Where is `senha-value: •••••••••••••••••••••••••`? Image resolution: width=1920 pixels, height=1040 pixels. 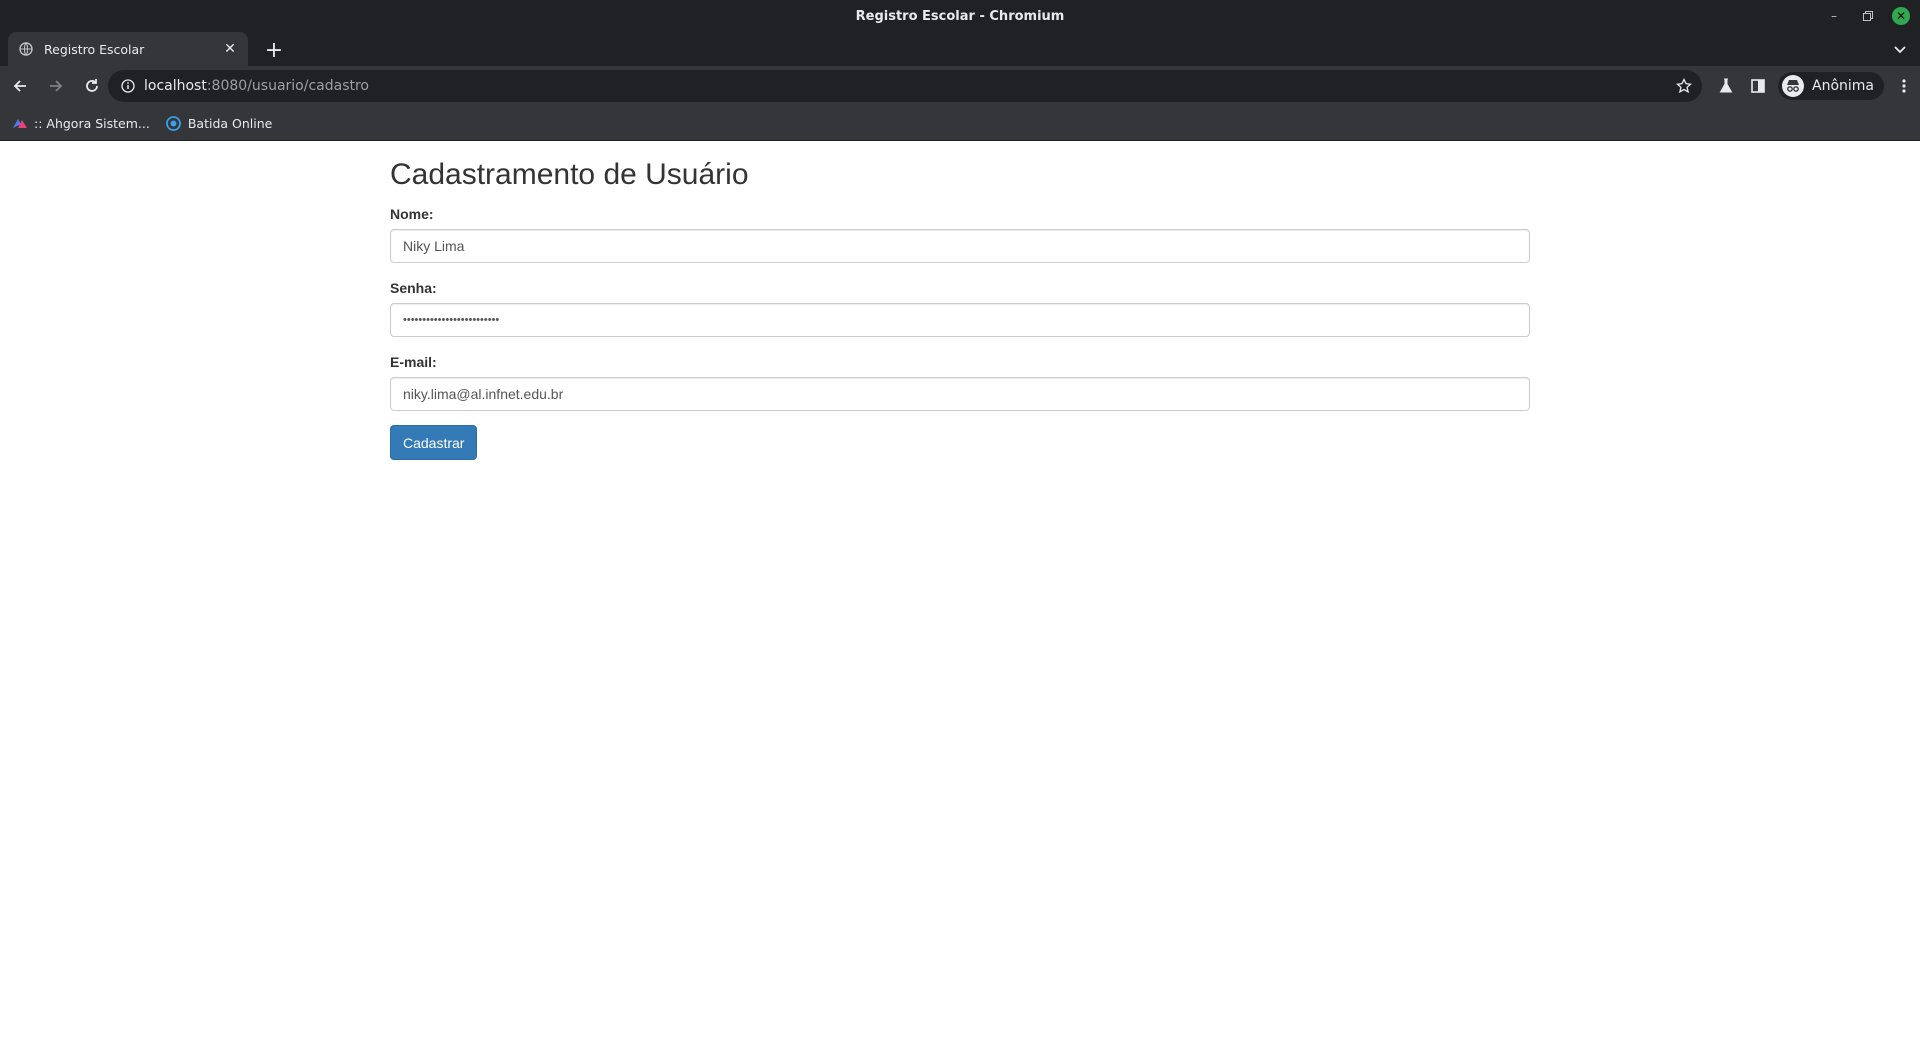 senha-value: ••••••••••••••••••••••••• is located at coordinates (451, 320).